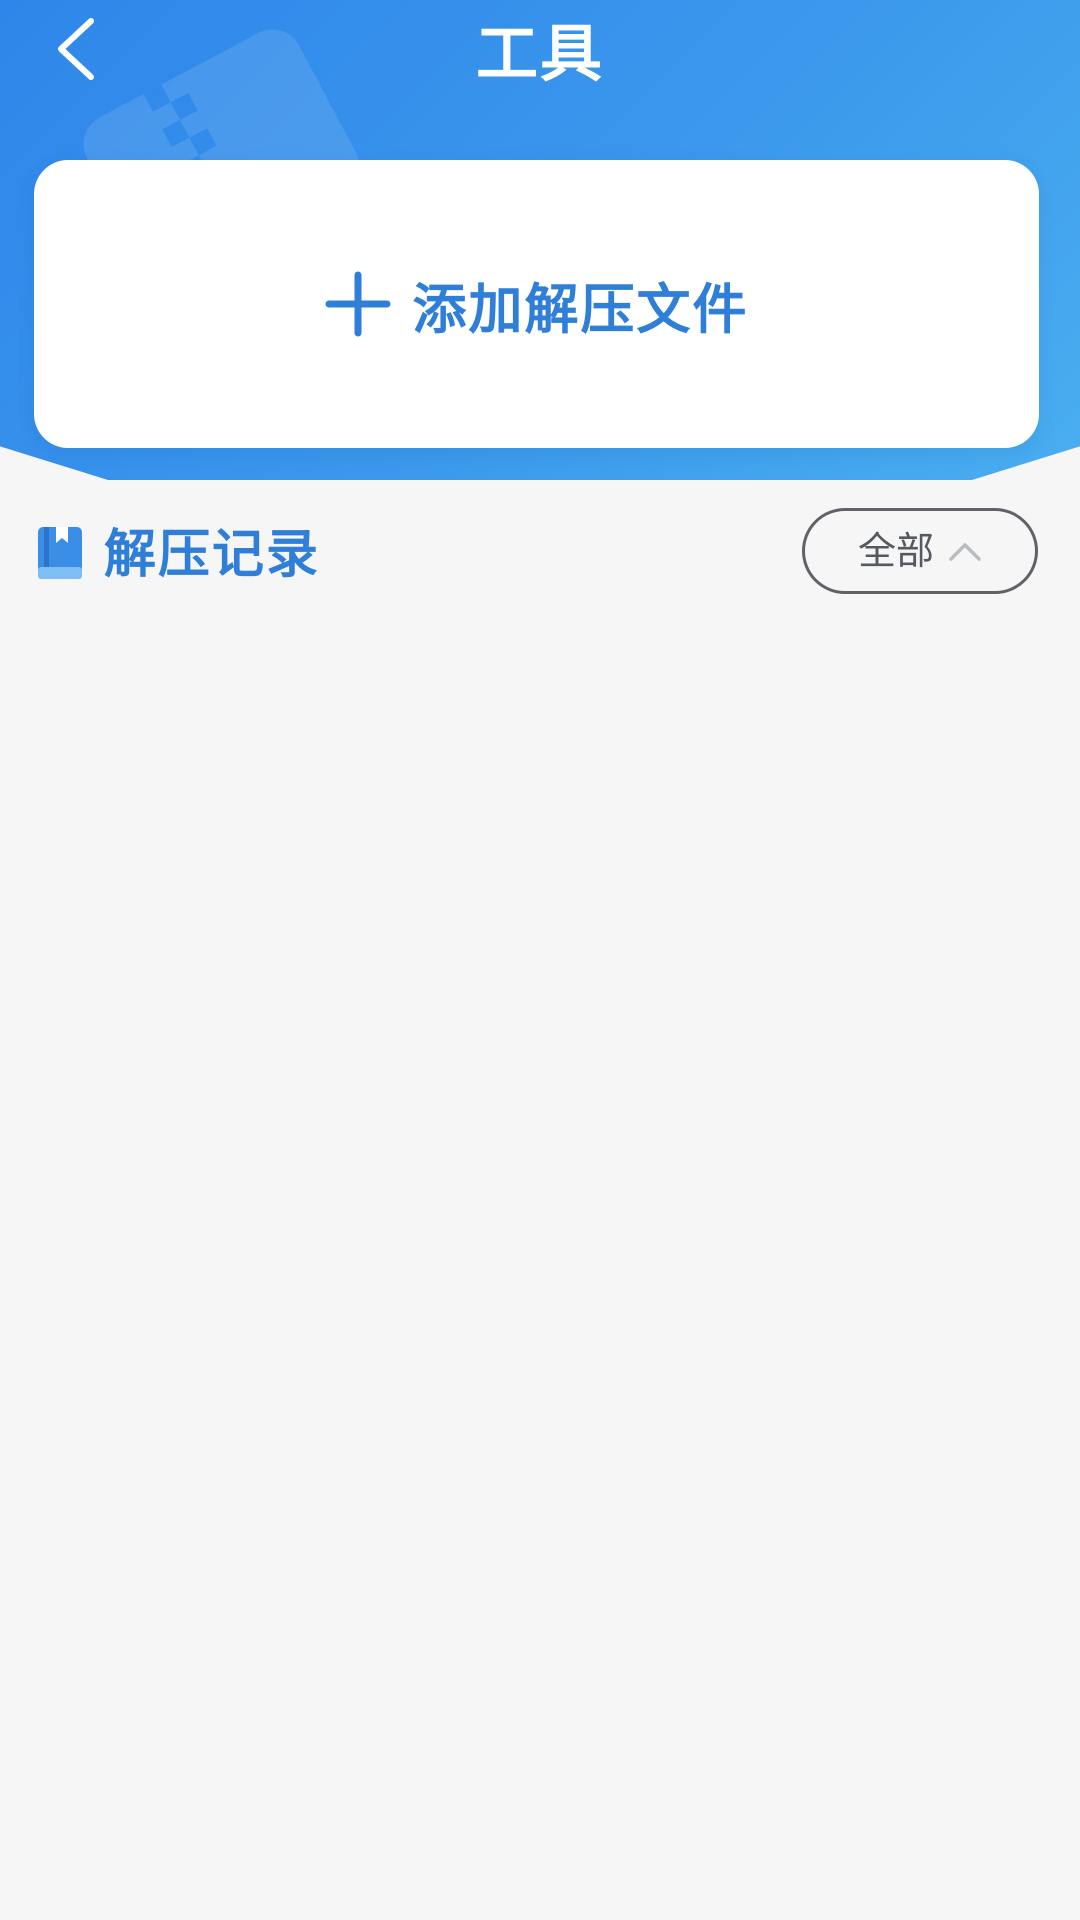 This screenshot has width=1080, height=1920. I want to click on records-title: 解压记录, so click(212, 555).